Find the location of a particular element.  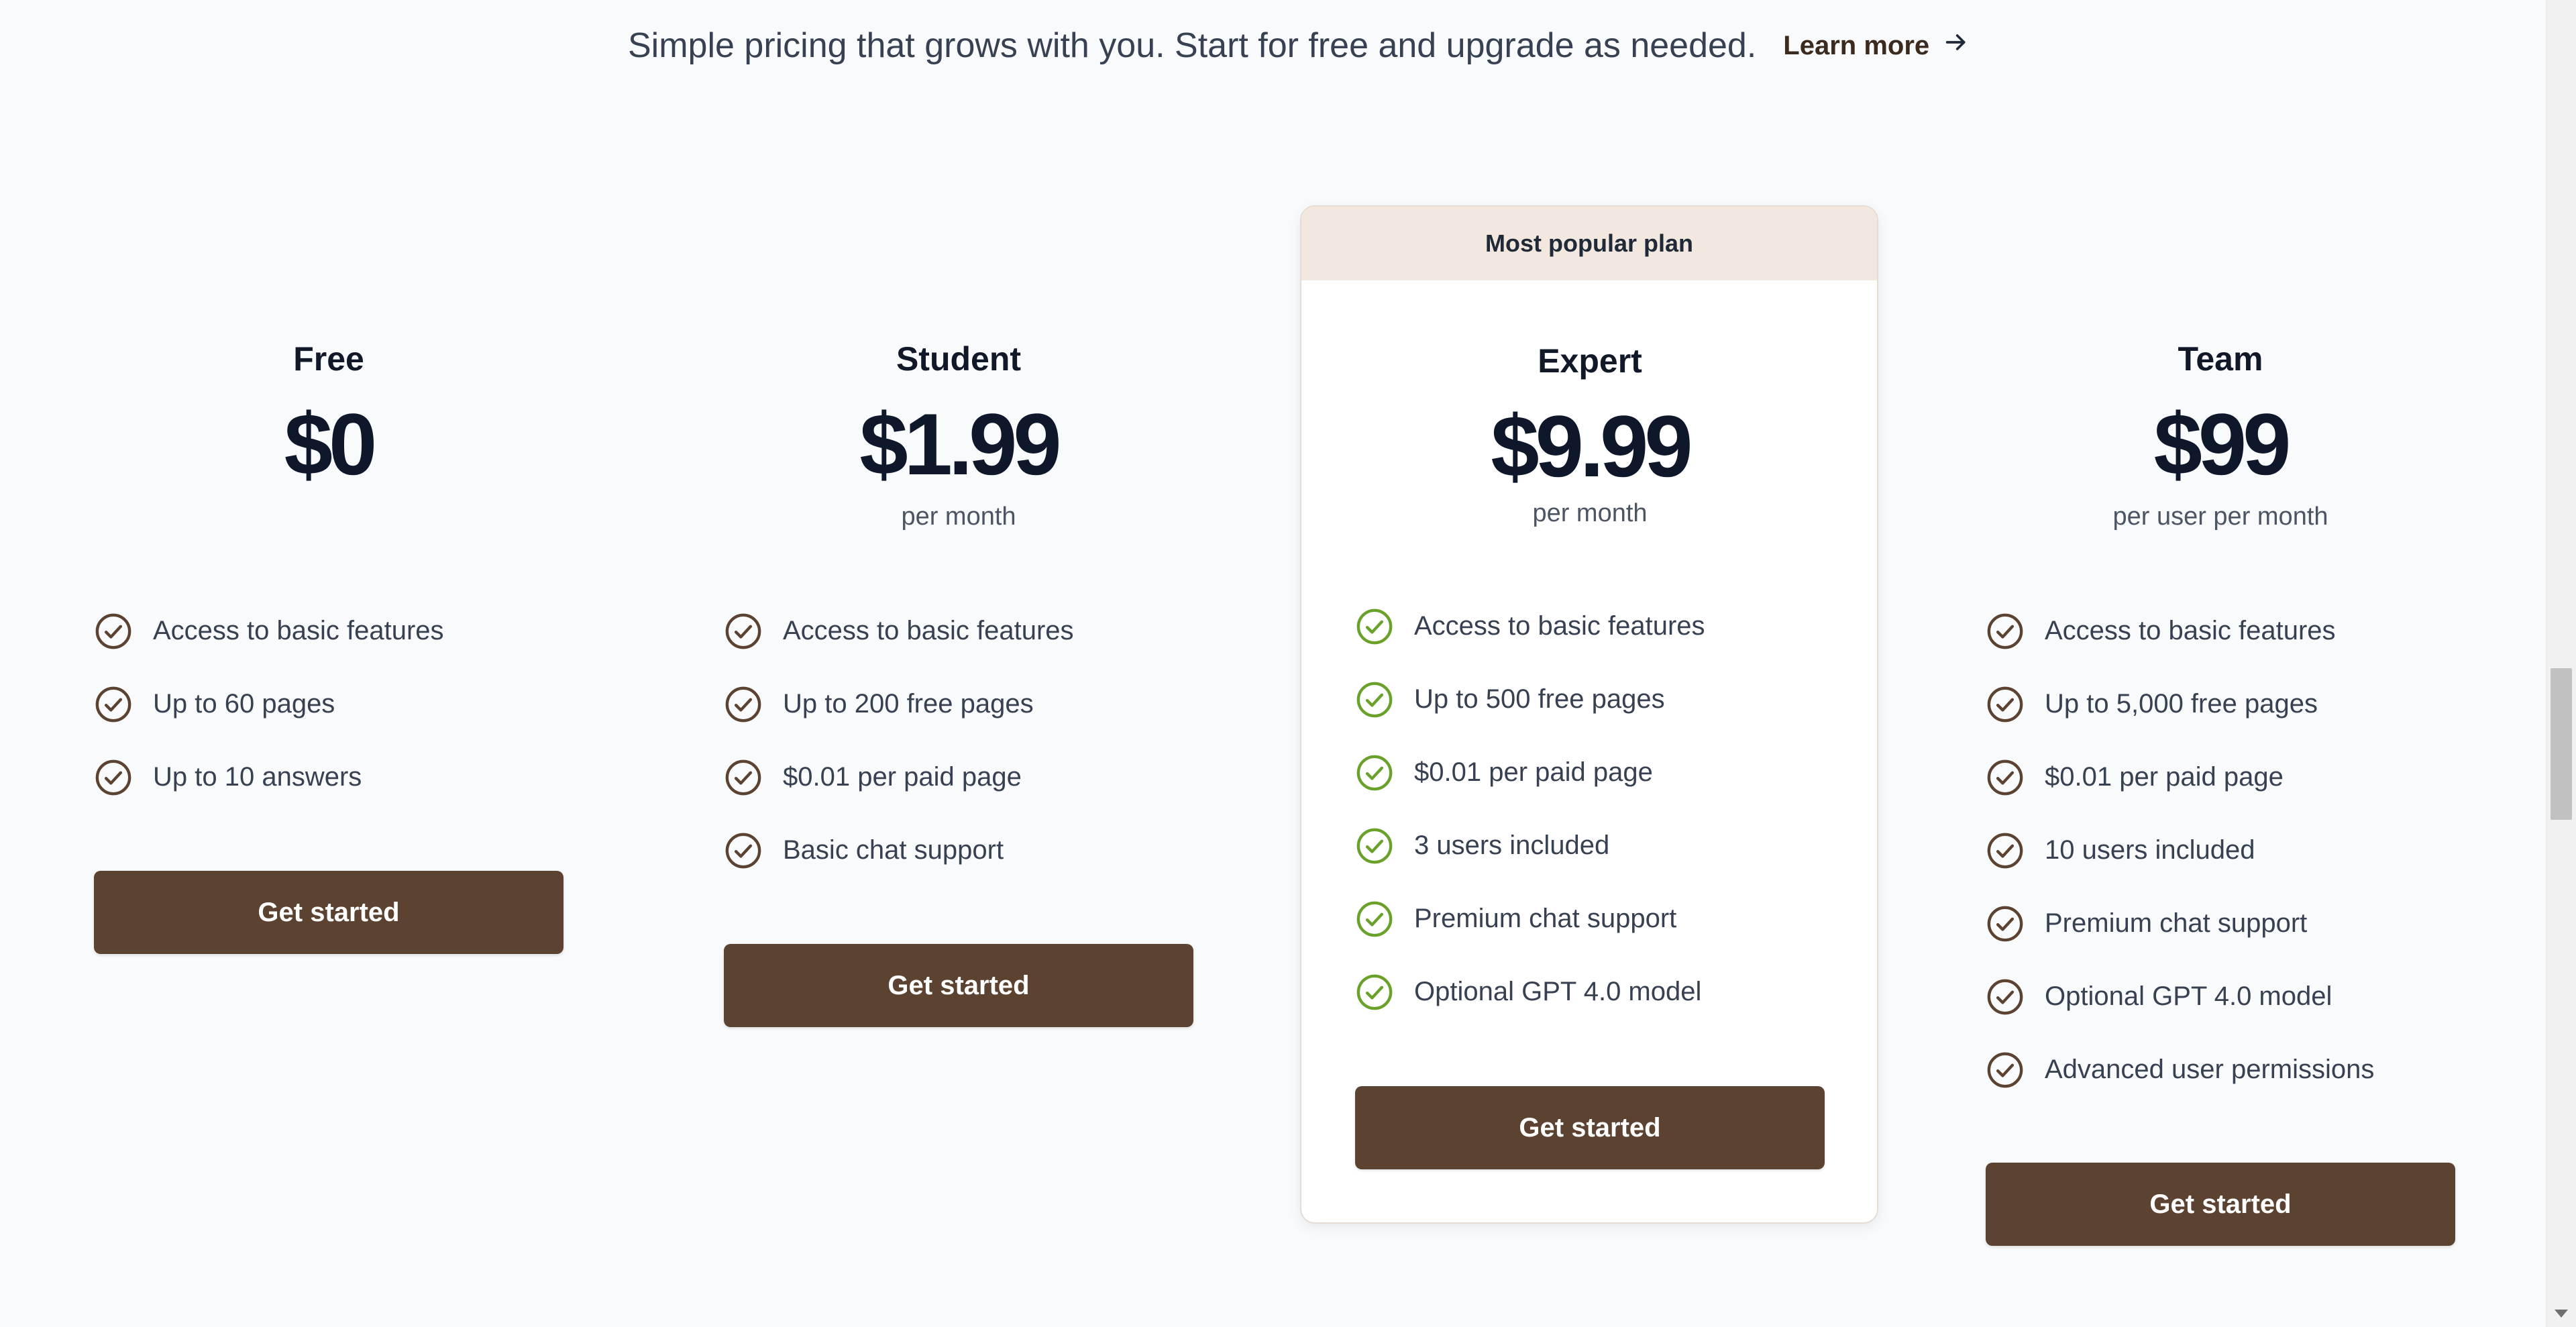

feature-item: Up to 200 free pages is located at coordinates (899, 705).